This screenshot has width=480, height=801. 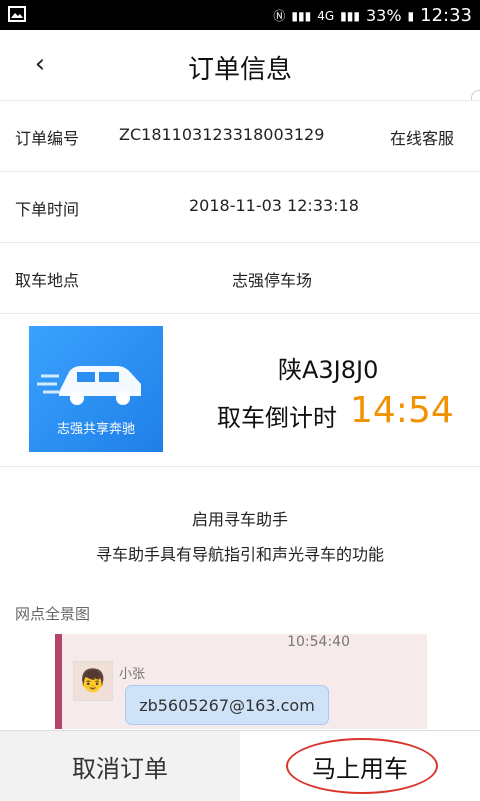 What do you see at coordinates (227, 705) in the screenshot?
I see `chat-bubble: zb5605267@163.com` at bounding box center [227, 705].